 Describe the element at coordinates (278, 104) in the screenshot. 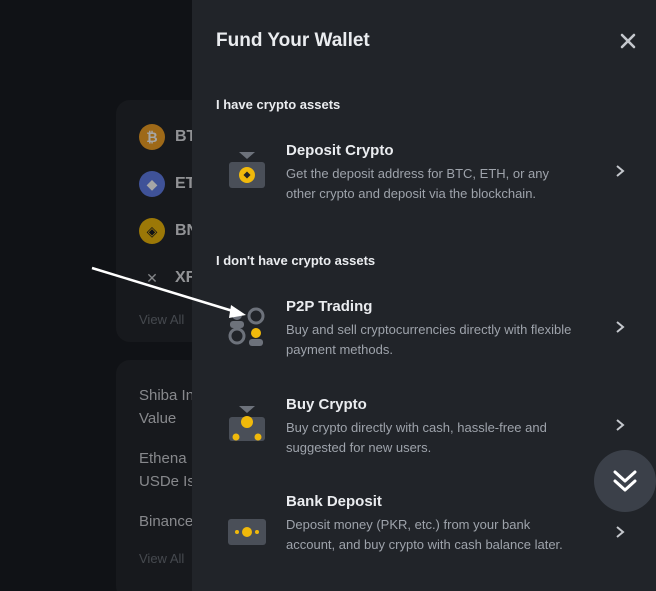

I see `section-label-have-crypto: I have crypto assets` at that location.